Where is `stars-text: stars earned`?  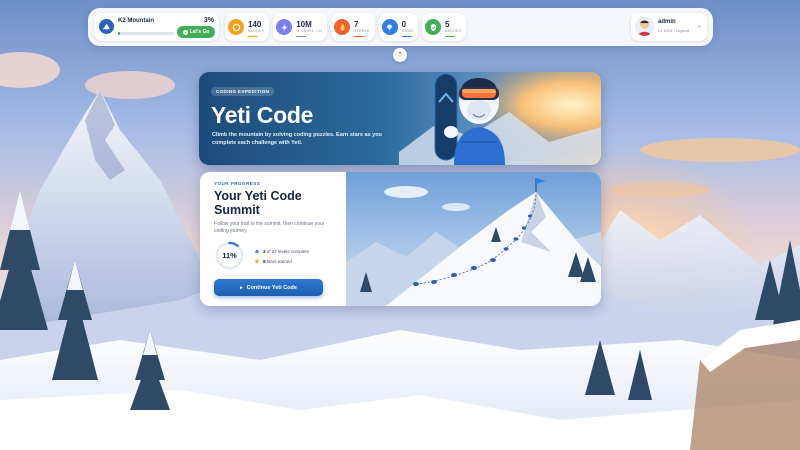
stars-text: stars earned is located at coordinates (279, 261).